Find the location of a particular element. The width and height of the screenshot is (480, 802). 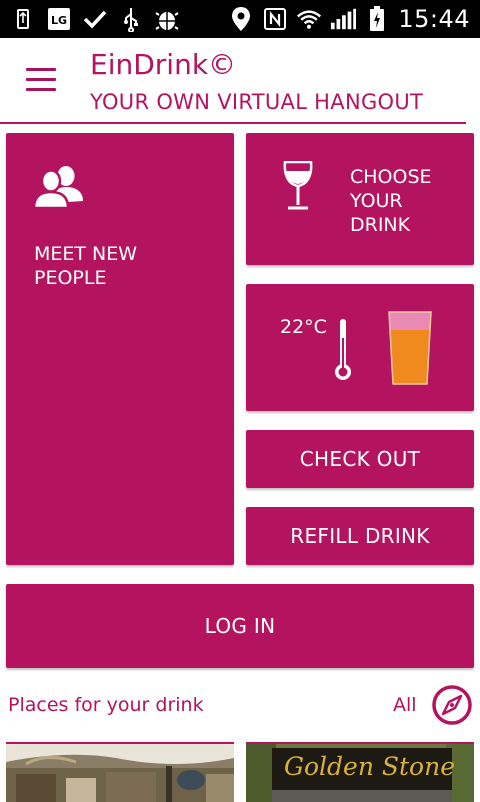

log-in-label: LOG IN is located at coordinates (240, 626).